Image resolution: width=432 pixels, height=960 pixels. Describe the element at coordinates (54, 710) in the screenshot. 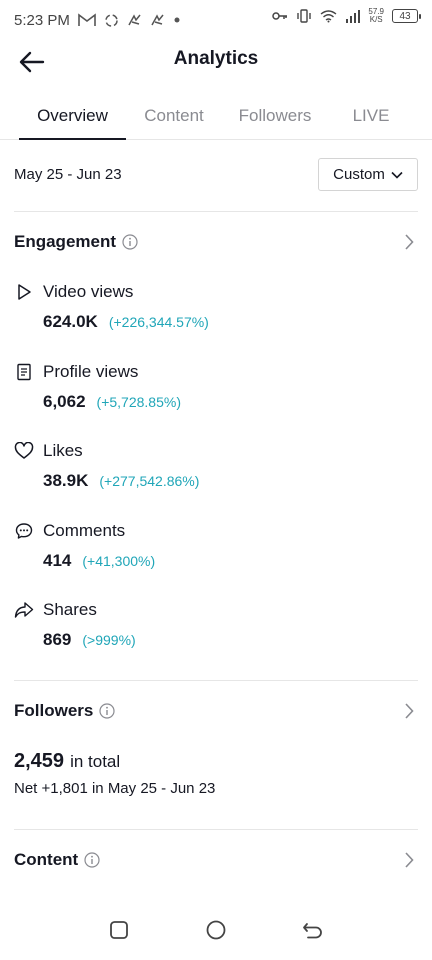

I see `followers-title: Followers` at that location.